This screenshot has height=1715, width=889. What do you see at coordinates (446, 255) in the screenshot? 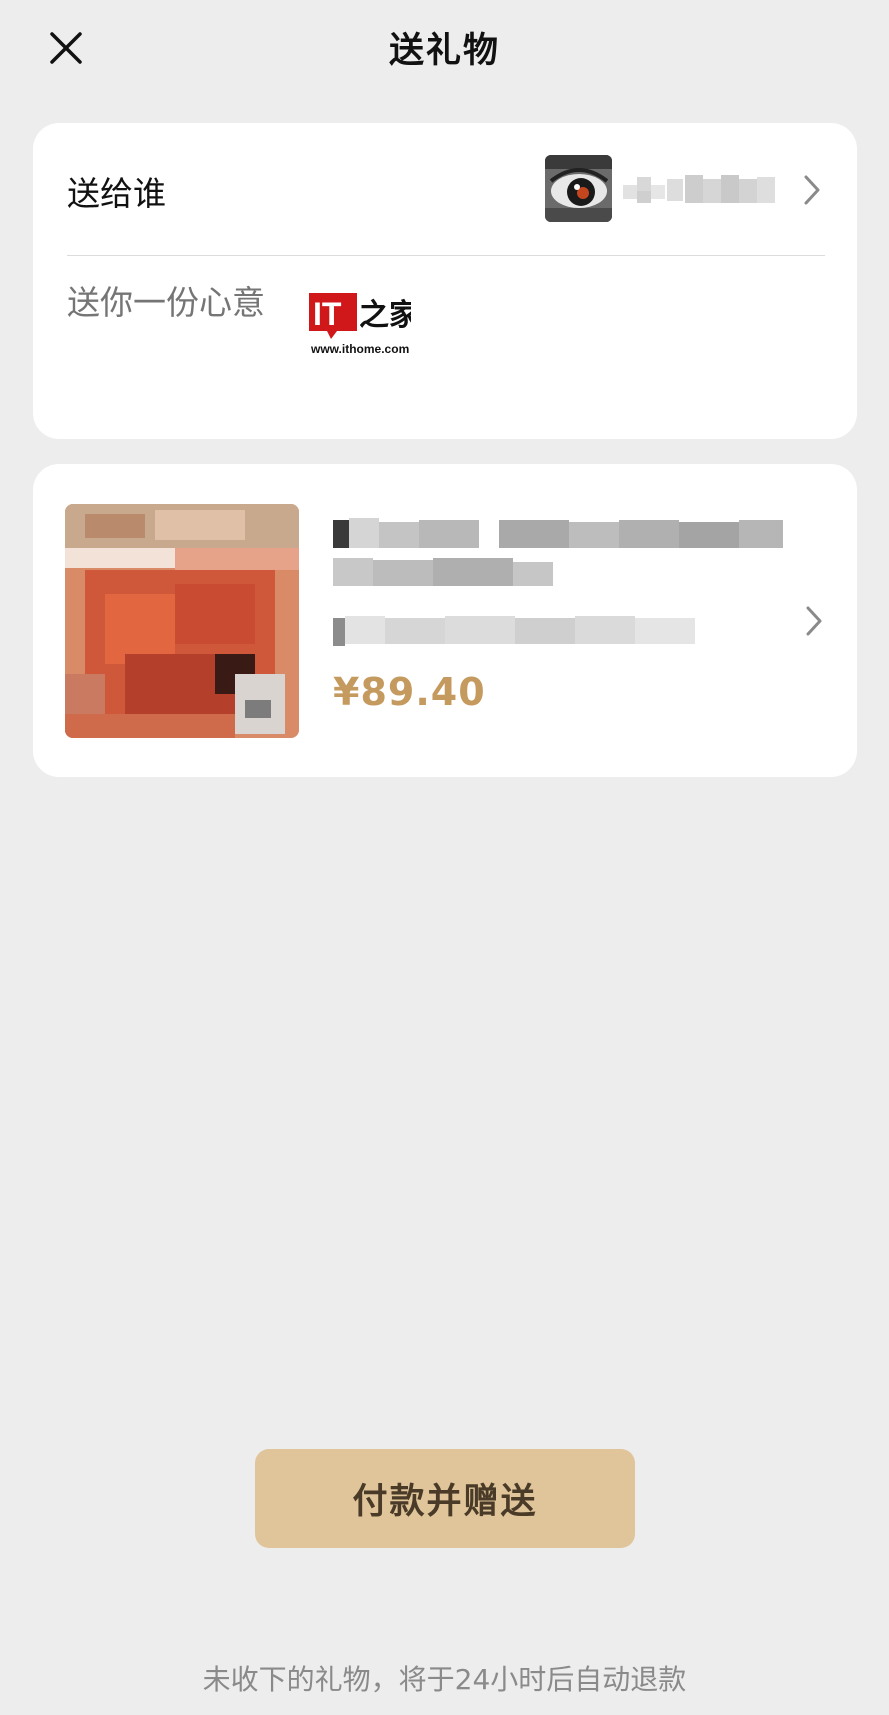
I see `divider` at bounding box center [446, 255].